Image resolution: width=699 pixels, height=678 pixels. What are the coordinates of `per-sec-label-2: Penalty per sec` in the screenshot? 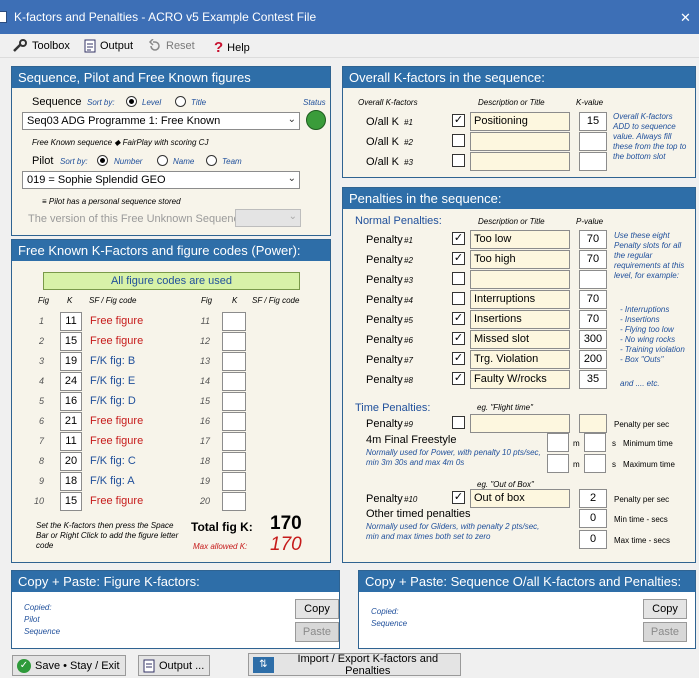 It's located at (642, 499).